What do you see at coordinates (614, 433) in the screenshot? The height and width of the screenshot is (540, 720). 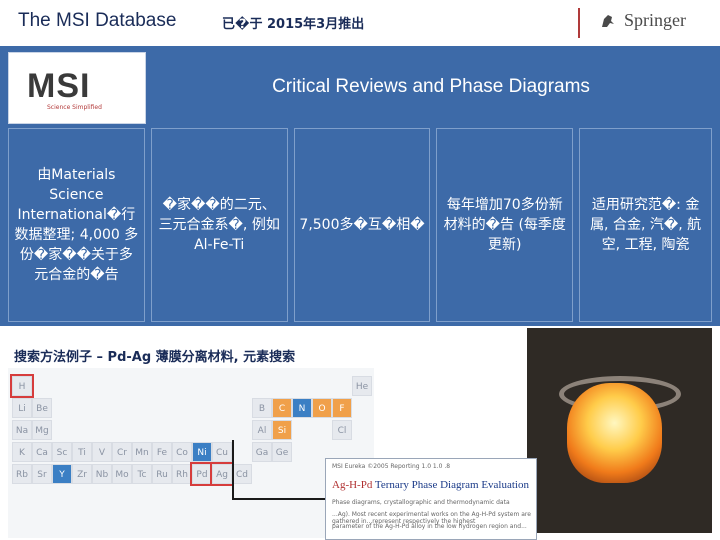 I see `molten-metal` at bounding box center [614, 433].